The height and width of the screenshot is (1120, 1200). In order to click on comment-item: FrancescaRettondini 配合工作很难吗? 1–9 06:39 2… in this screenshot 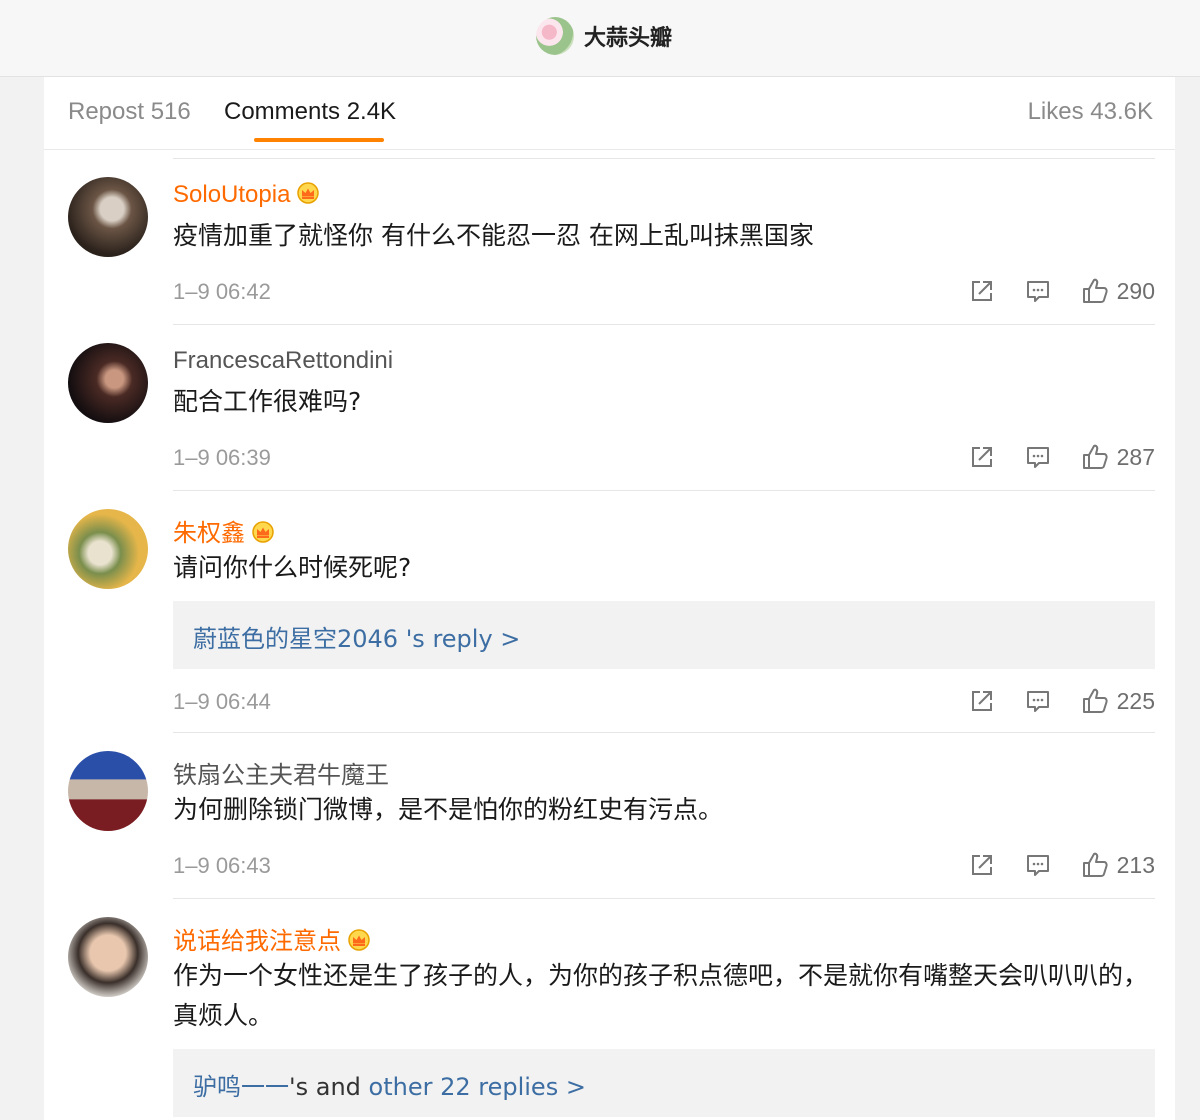, I will do `click(609, 407)`.